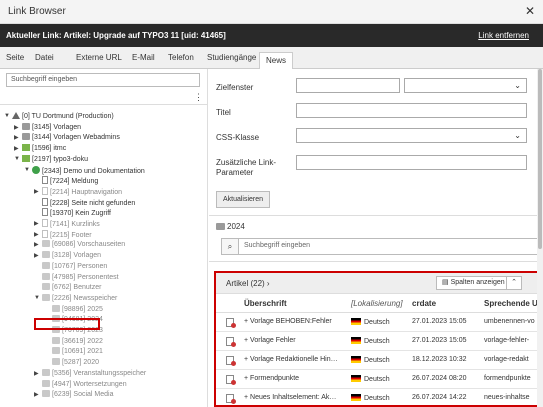 The width and height of the screenshot is (543, 407). What do you see at coordinates (411, 162) in the screenshot?
I see `zusatz-parameter-input` at bounding box center [411, 162].